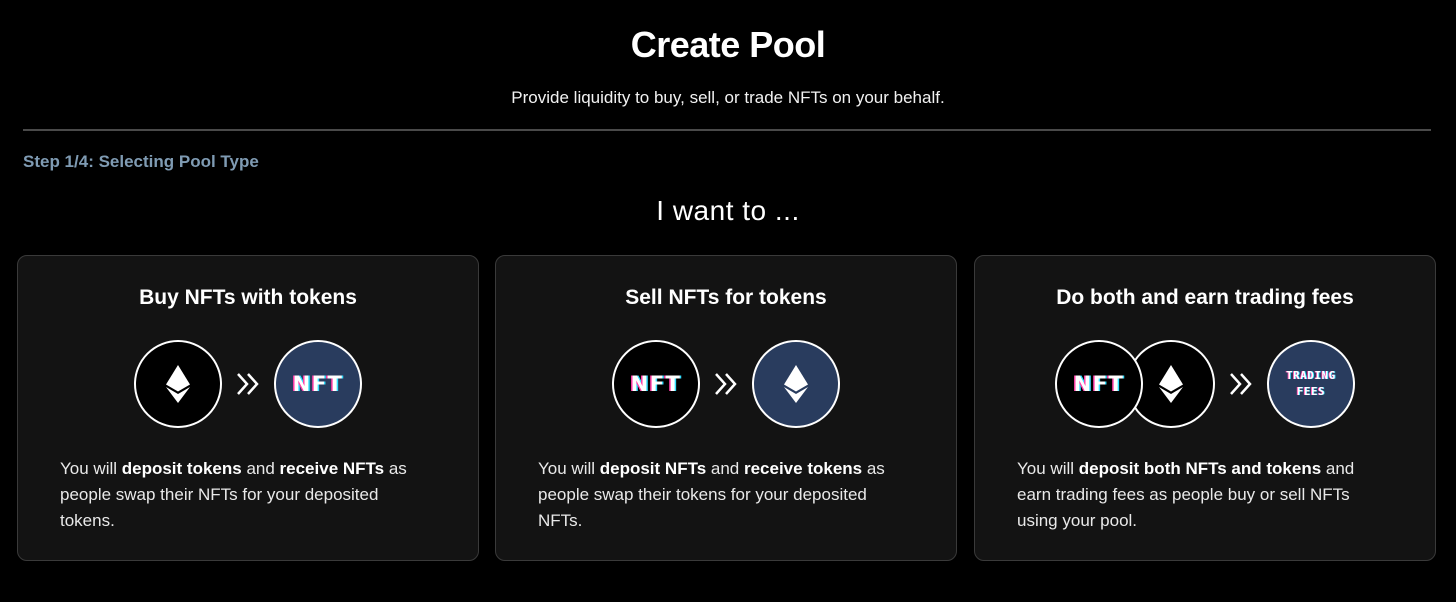  What do you see at coordinates (727, 130) in the screenshot?
I see `header-divider` at bounding box center [727, 130].